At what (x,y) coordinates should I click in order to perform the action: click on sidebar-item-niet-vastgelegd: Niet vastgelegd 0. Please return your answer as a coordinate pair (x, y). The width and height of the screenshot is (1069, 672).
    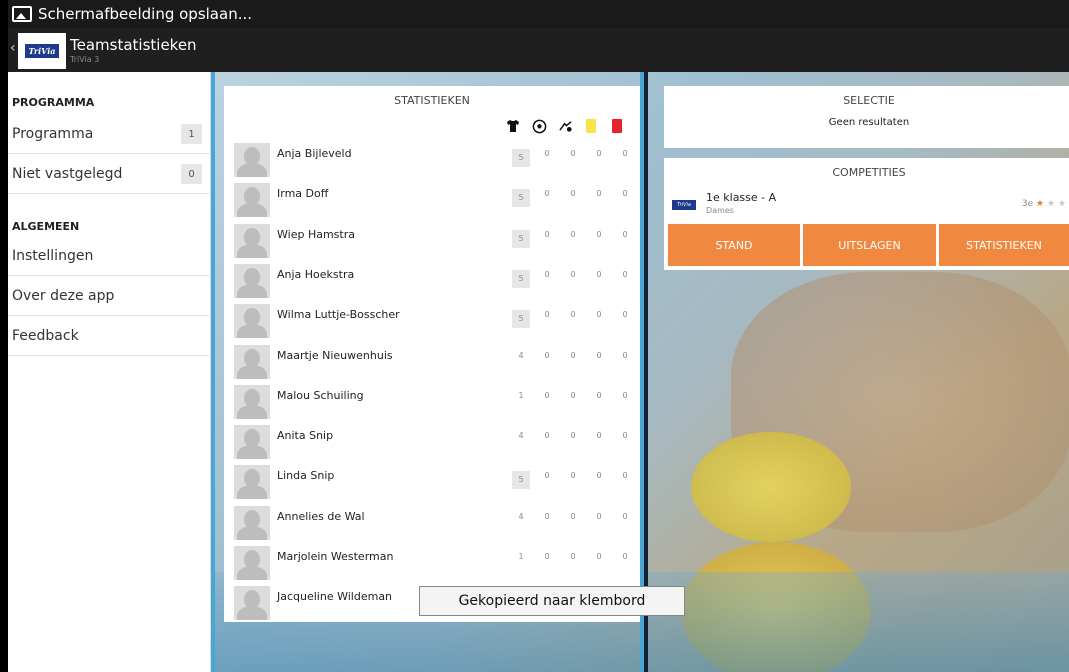
    Looking at the image, I should click on (109, 174).